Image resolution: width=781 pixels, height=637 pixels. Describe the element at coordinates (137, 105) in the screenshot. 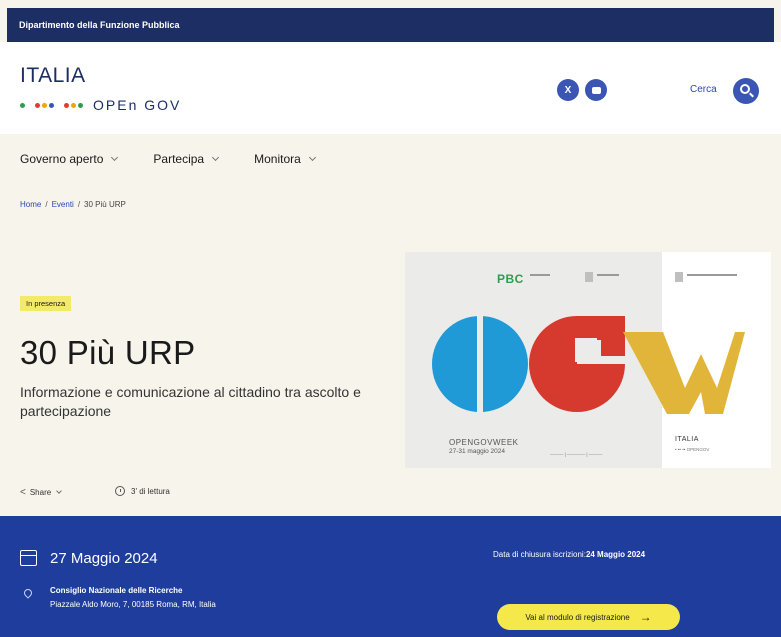

I see `logo-opengov-text: OPEn GOV` at that location.